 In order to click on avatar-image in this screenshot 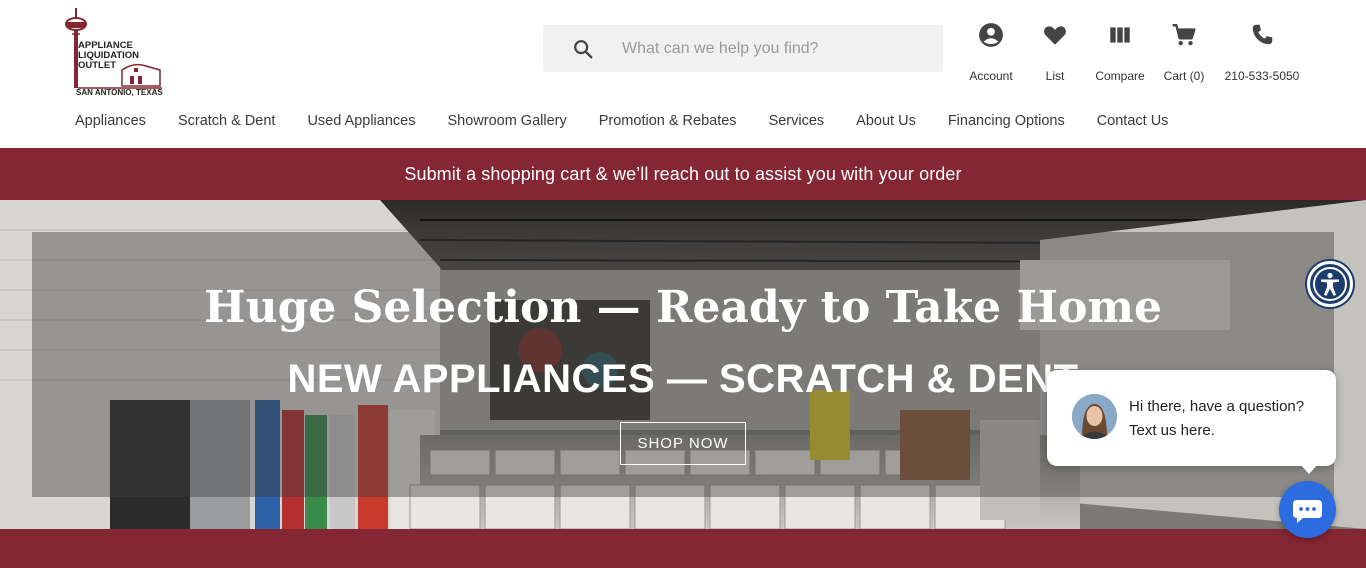, I will do `click(1094, 416)`.